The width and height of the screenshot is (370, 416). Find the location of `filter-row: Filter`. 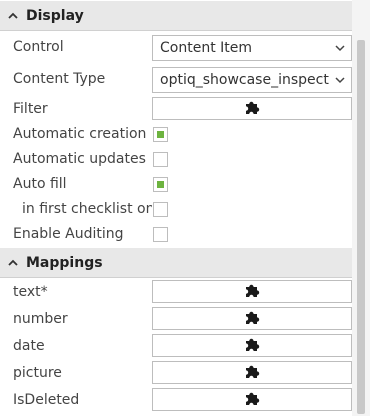

filter-row: Filter is located at coordinates (176, 109).